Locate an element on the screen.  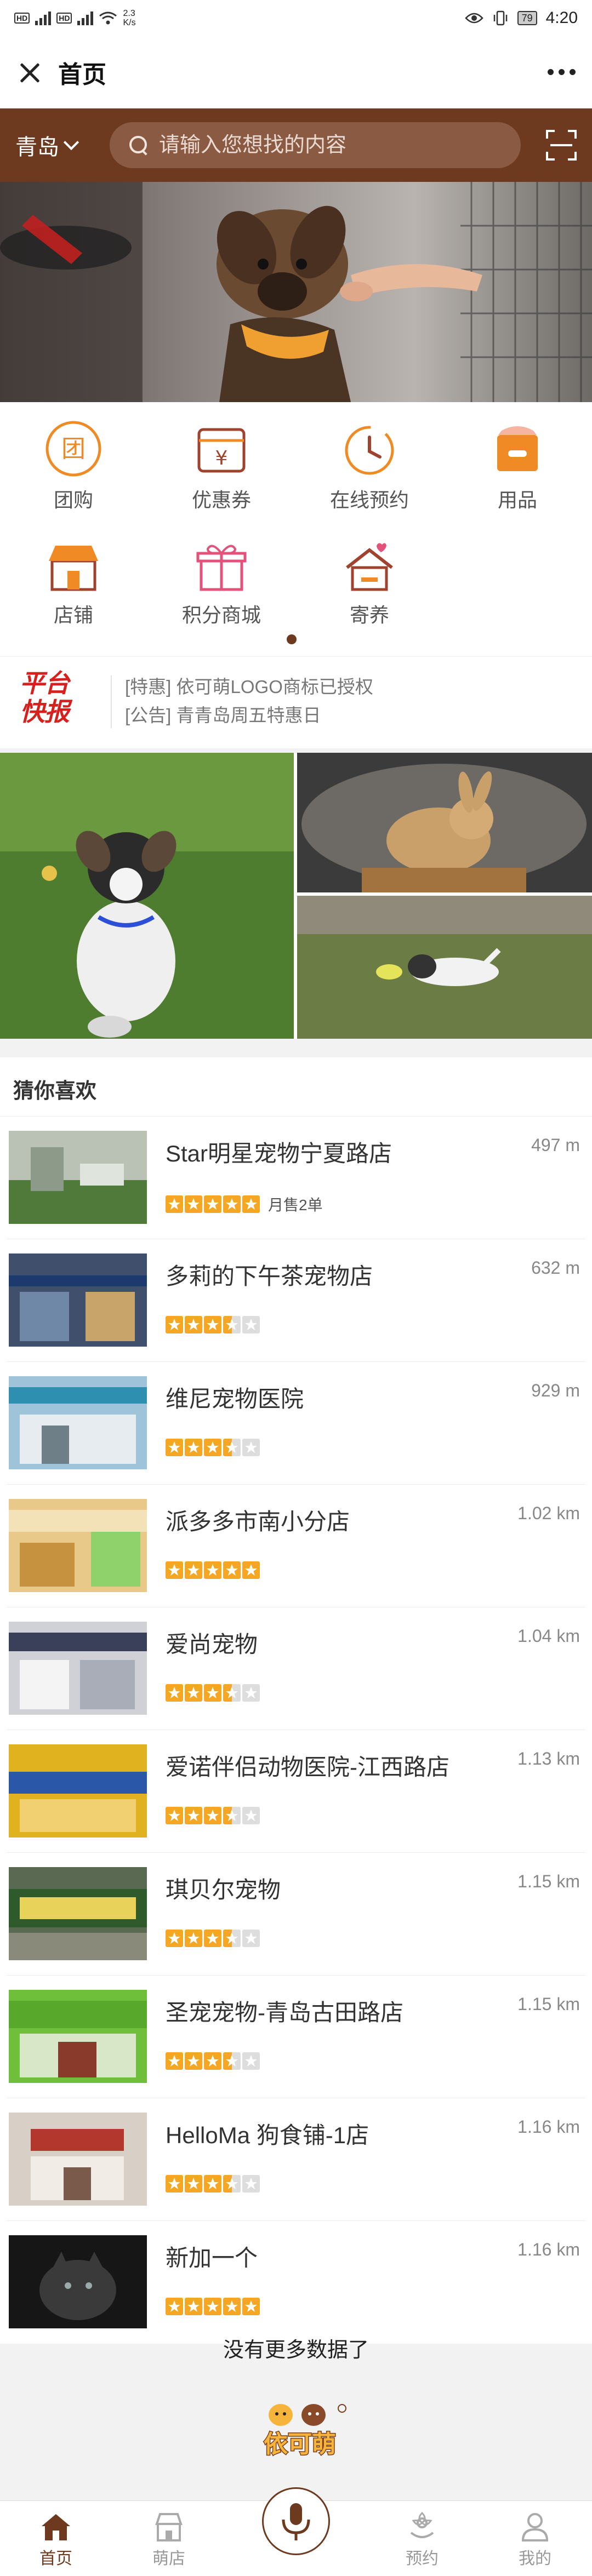
shop-name: HelloMa 狗食铺-1店 is located at coordinates (267, 2135).